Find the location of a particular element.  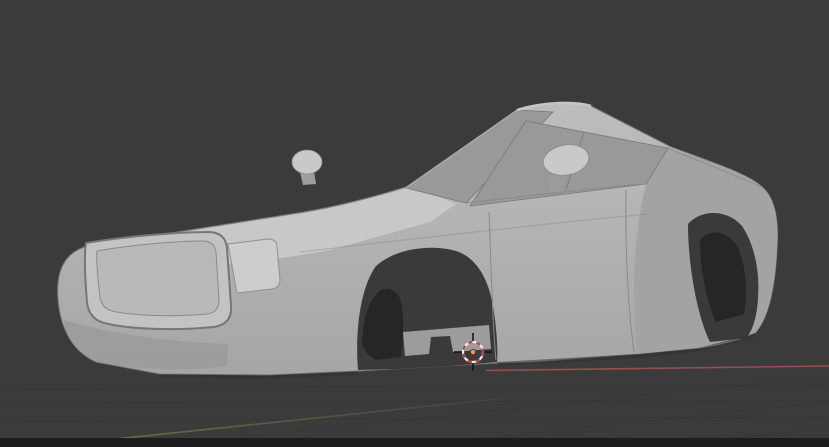

far-mirror-housing is located at coordinates (307, 162).